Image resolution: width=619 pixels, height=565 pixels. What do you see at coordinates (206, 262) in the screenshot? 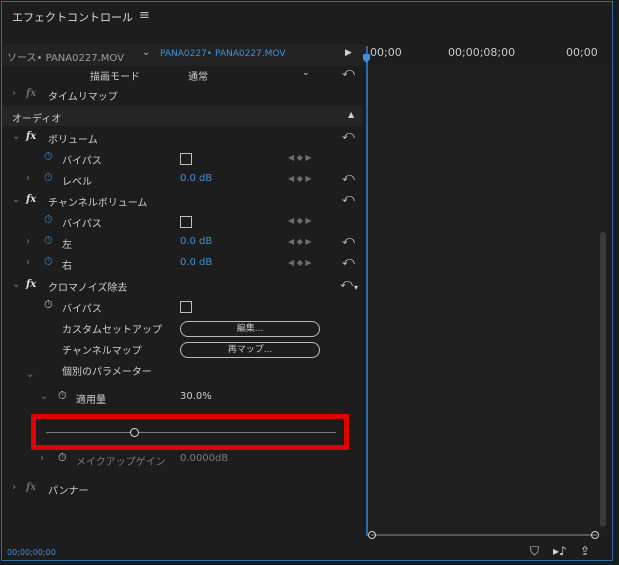
I see `right-unit: dB` at bounding box center [206, 262].